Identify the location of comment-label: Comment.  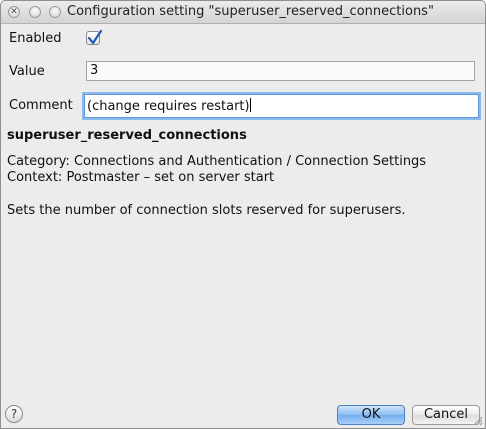
(41, 105).